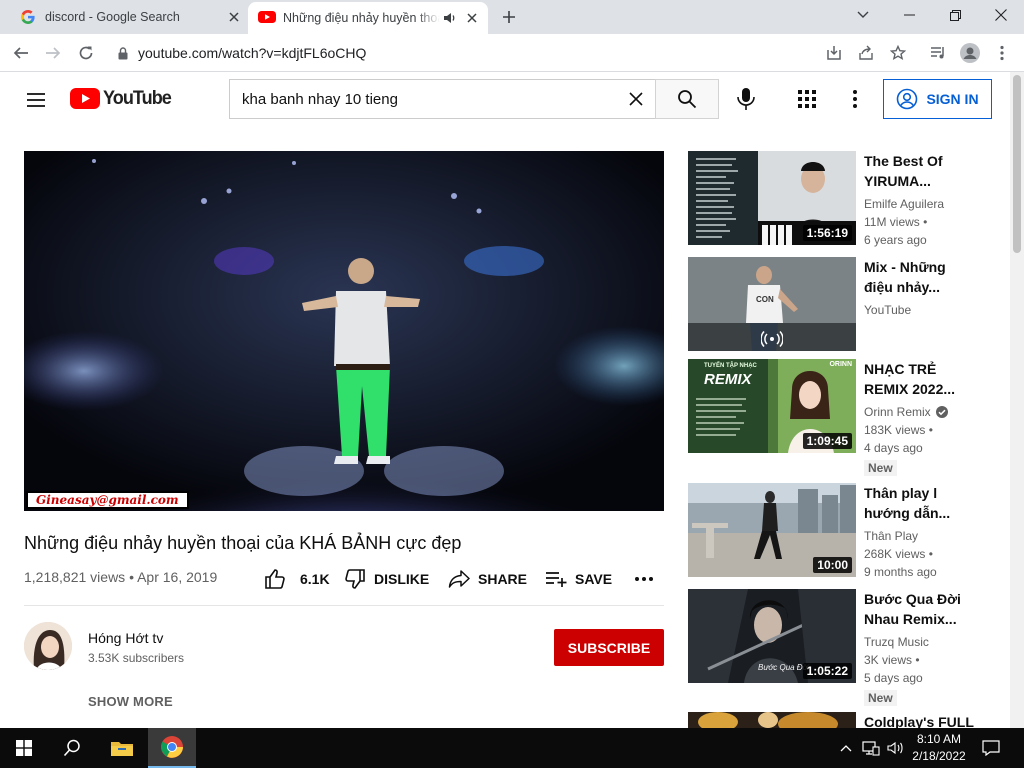 This screenshot has width=1024, height=768. I want to click on recommendation-channel-row: Orinn Remix, so click(922, 412).